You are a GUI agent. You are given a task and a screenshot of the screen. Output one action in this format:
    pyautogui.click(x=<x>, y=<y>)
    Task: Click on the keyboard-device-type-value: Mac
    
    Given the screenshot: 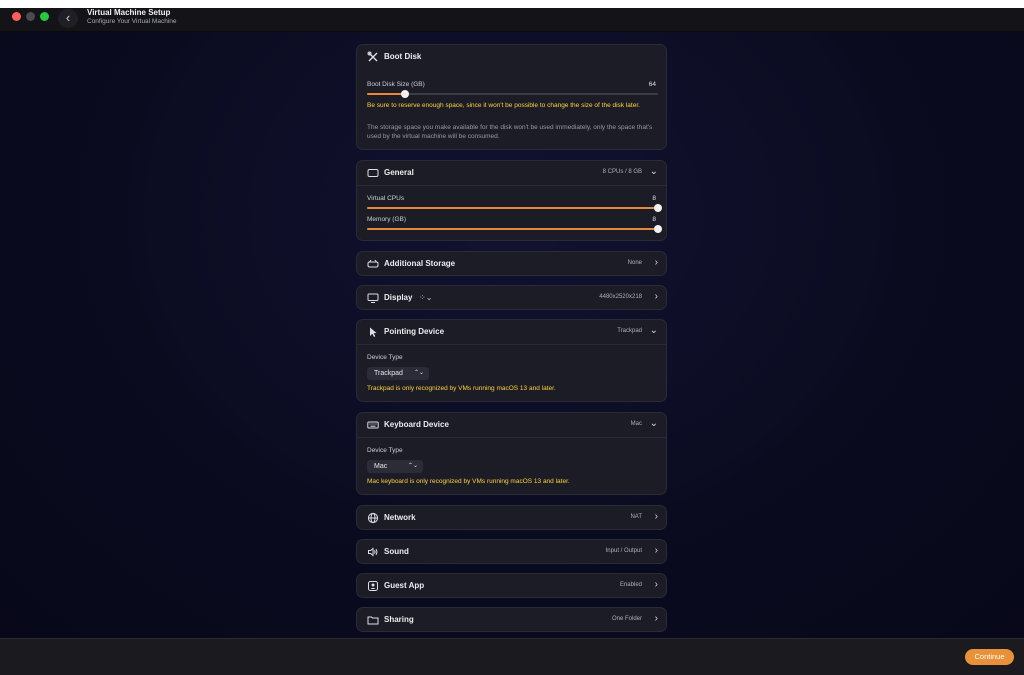 What is the action you would take?
    pyautogui.click(x=381, y=466)
    